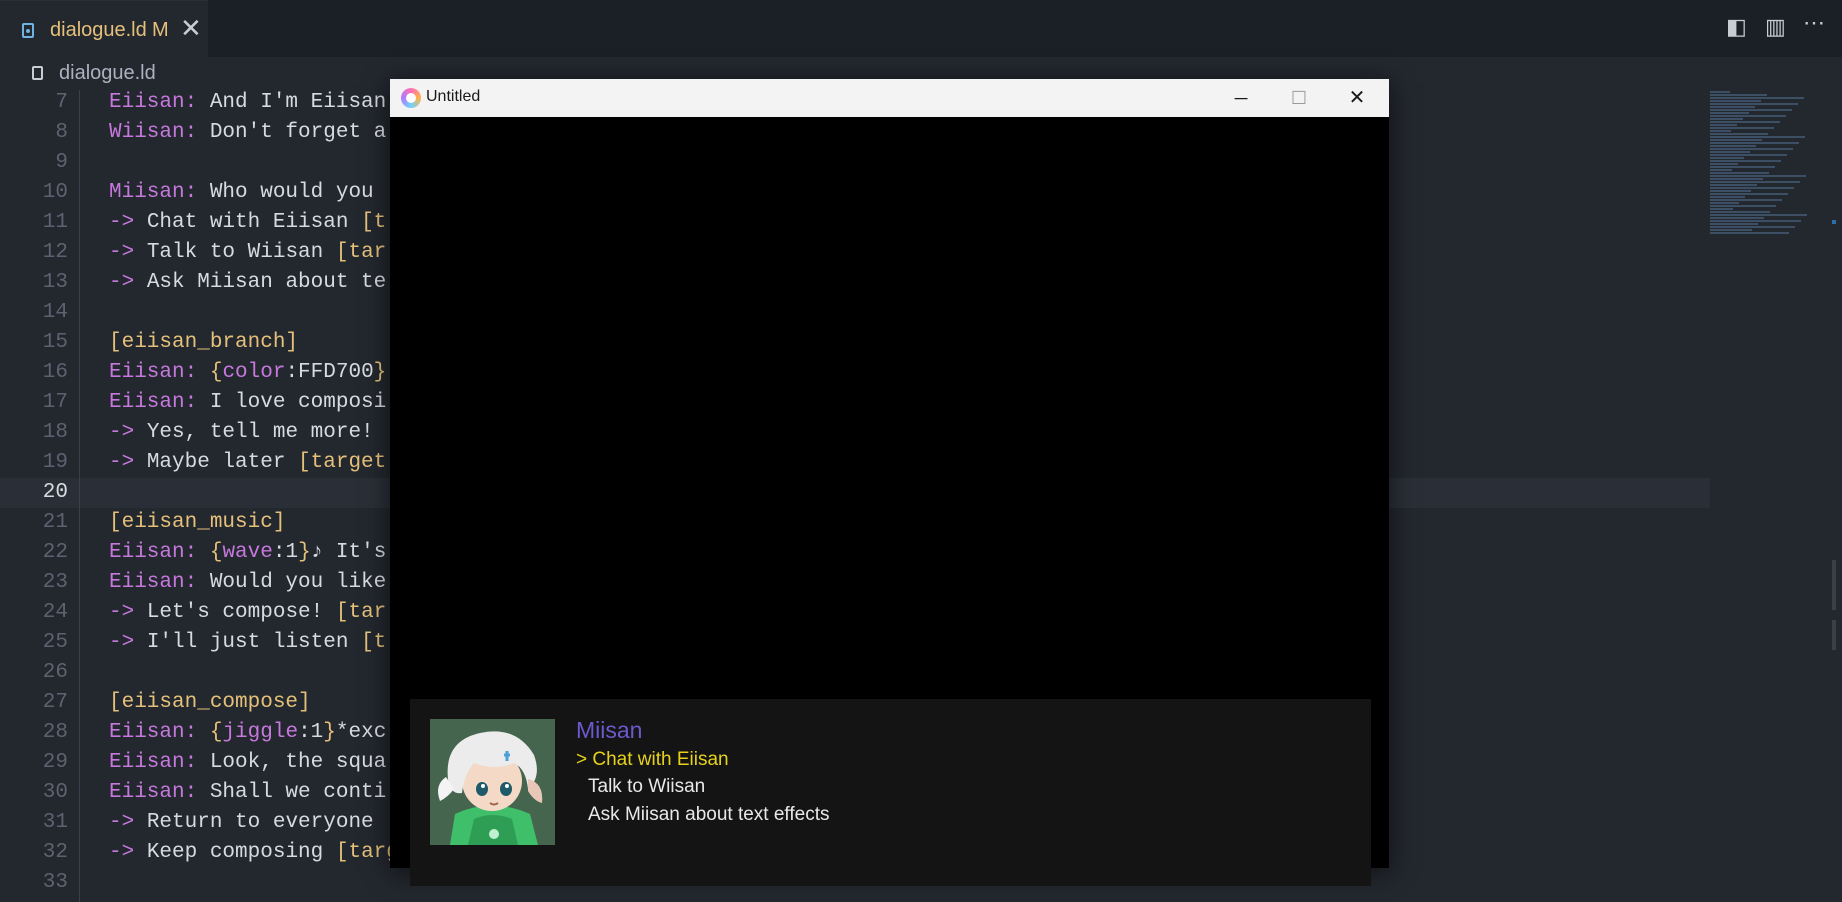 The height and width of the screenshot is (902, 1842). I want to click on line-code: Wiisan: Don't forget a, so click(247, 133).